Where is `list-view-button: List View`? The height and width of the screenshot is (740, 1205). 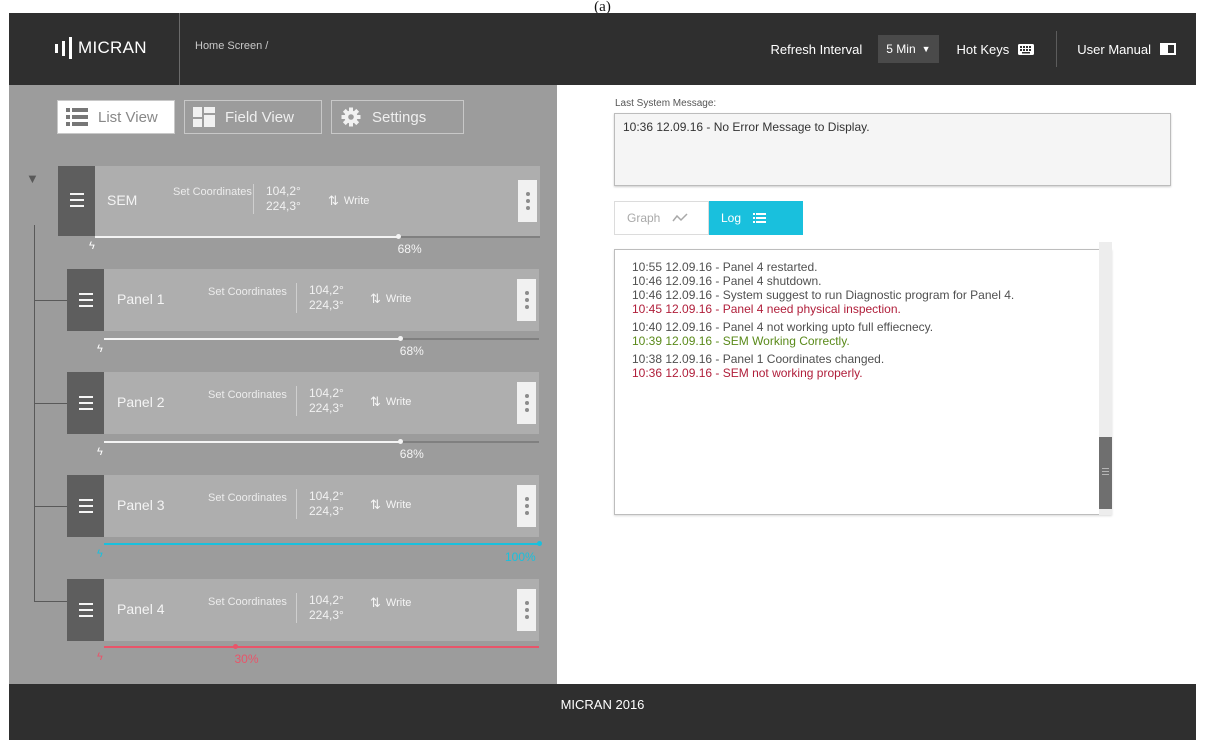 list-view-button: List View is located at coordinates (116, 117).